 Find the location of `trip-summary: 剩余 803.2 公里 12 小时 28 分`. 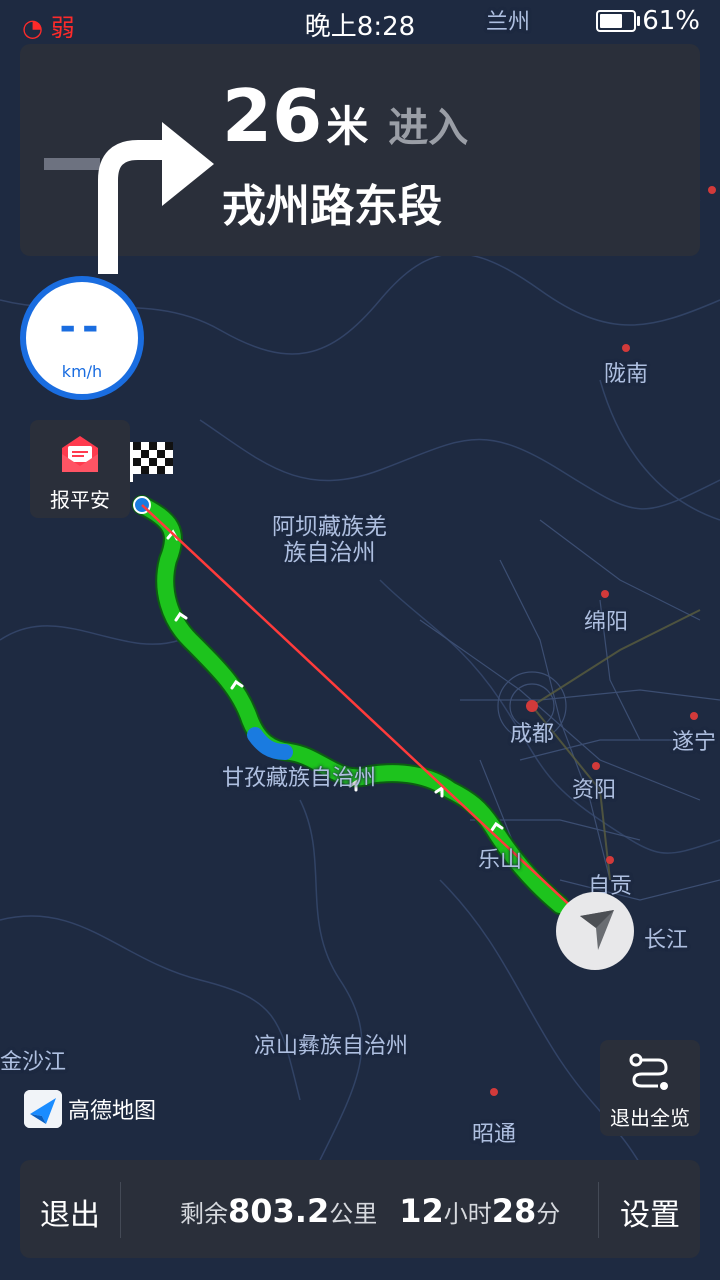

trip-summary: 剩余 803.2 公里 12 小时 28 分 is located at coordinates (370, 1211).